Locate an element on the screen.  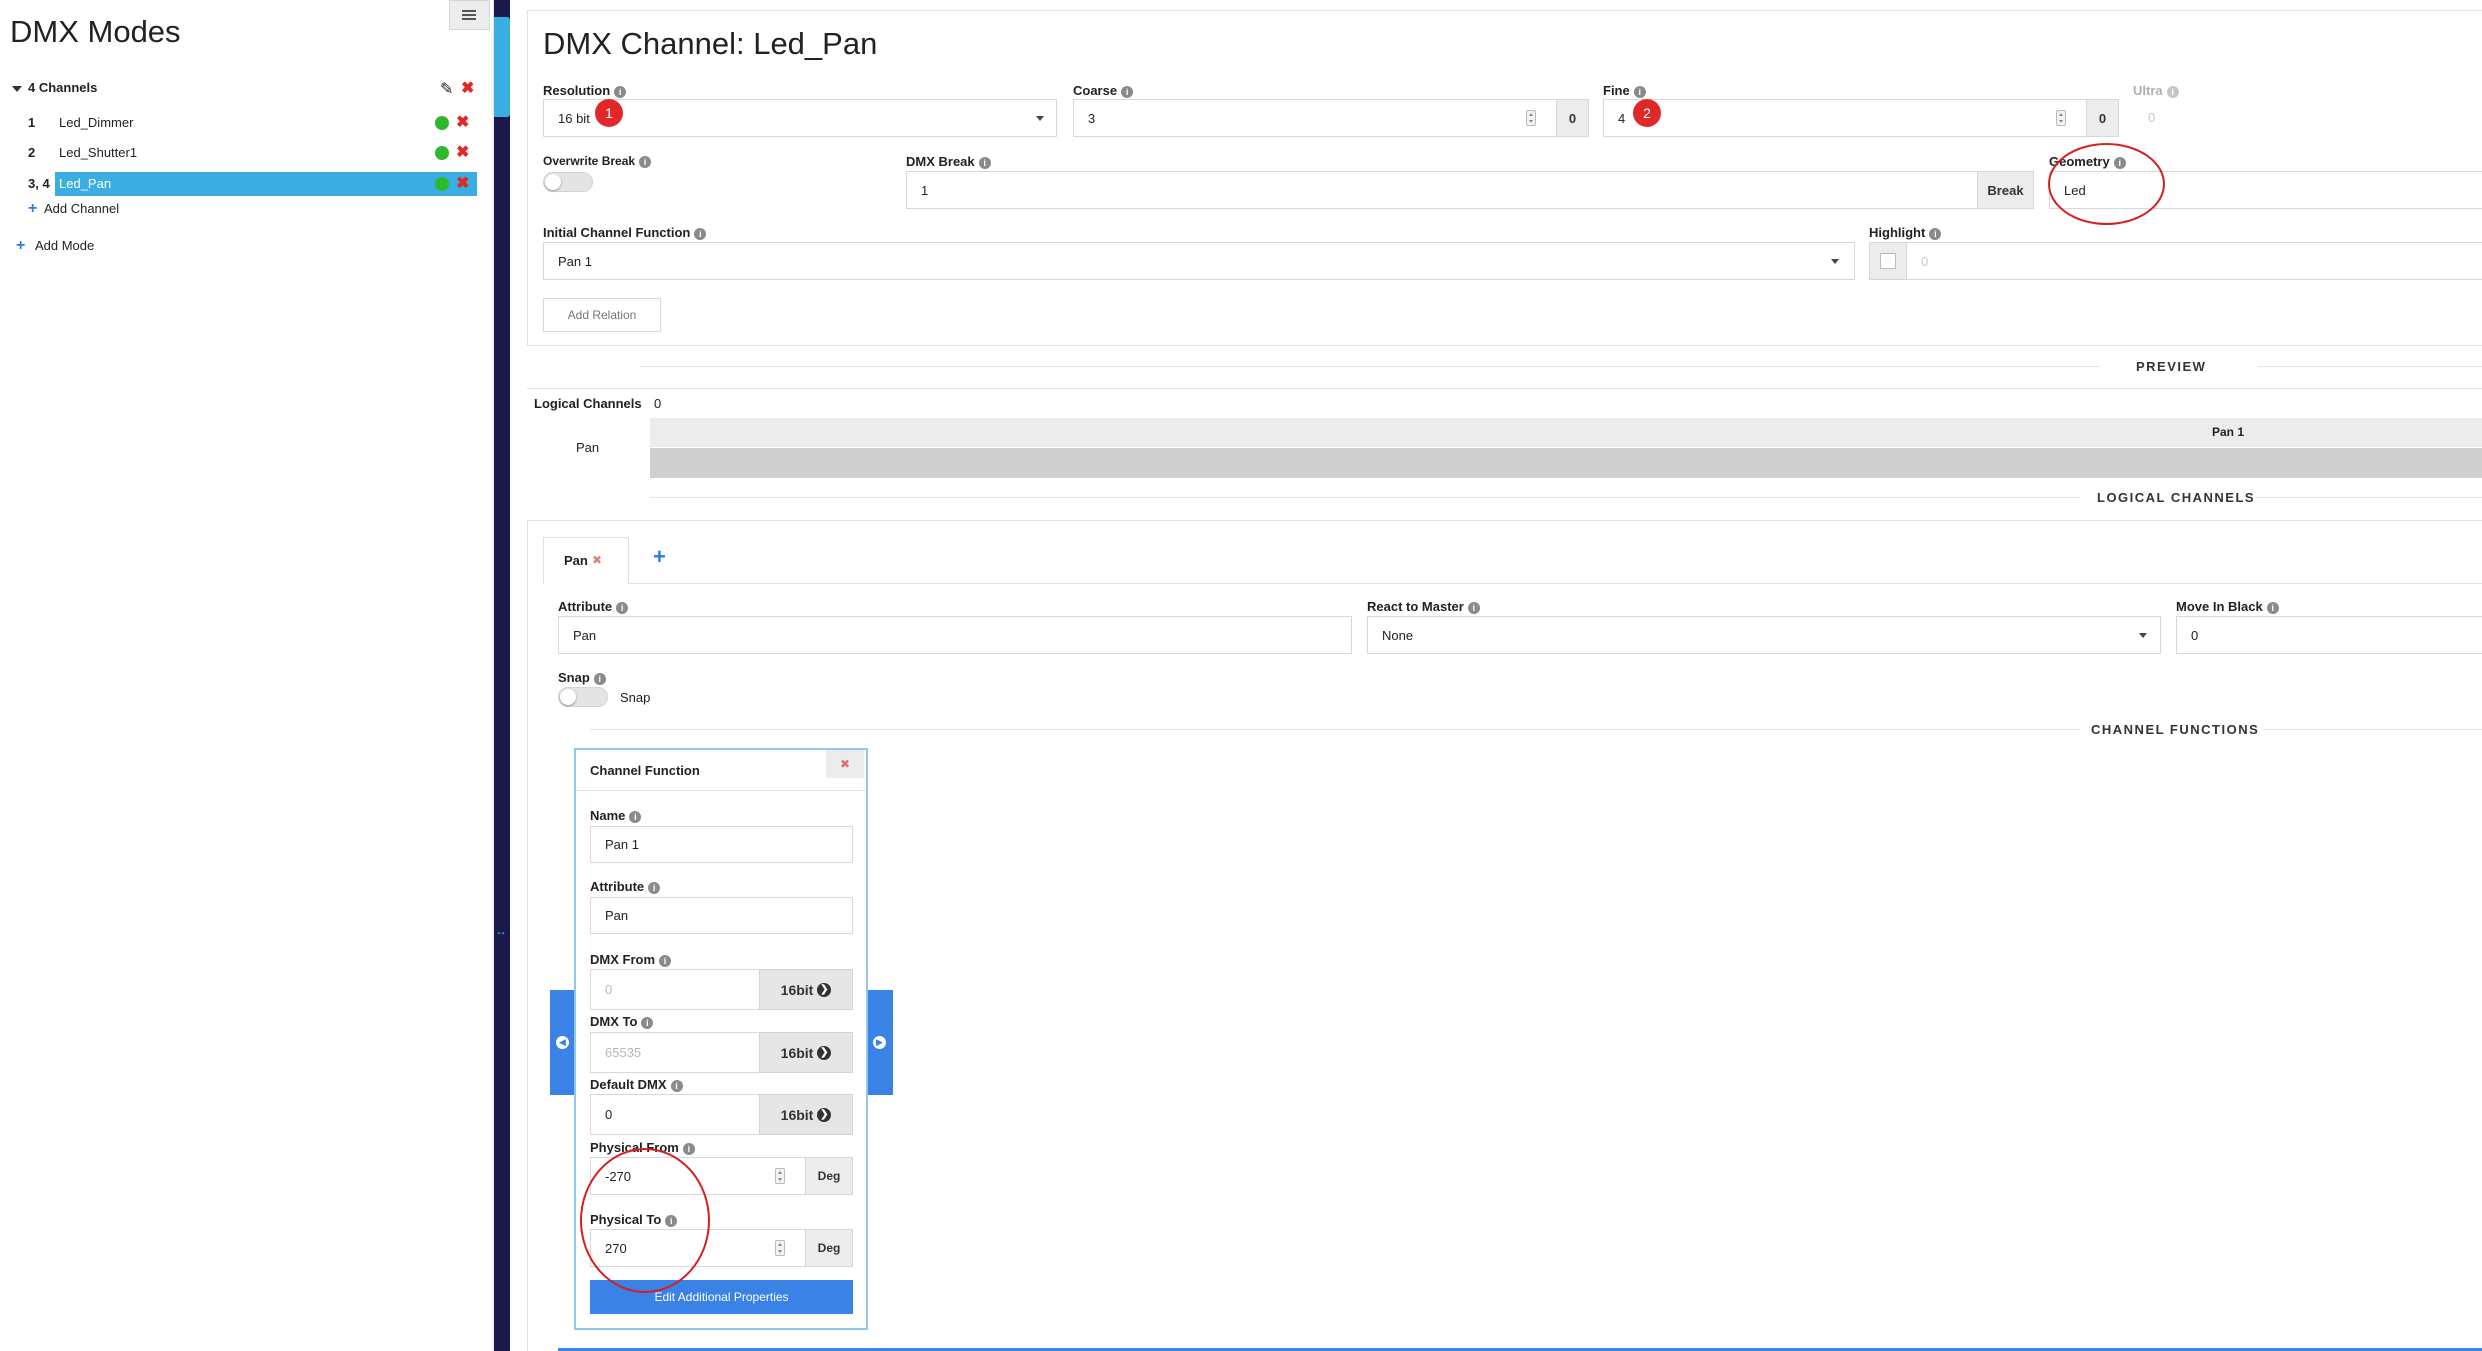
splitter: ↔ is located at coordinates (502, 675).